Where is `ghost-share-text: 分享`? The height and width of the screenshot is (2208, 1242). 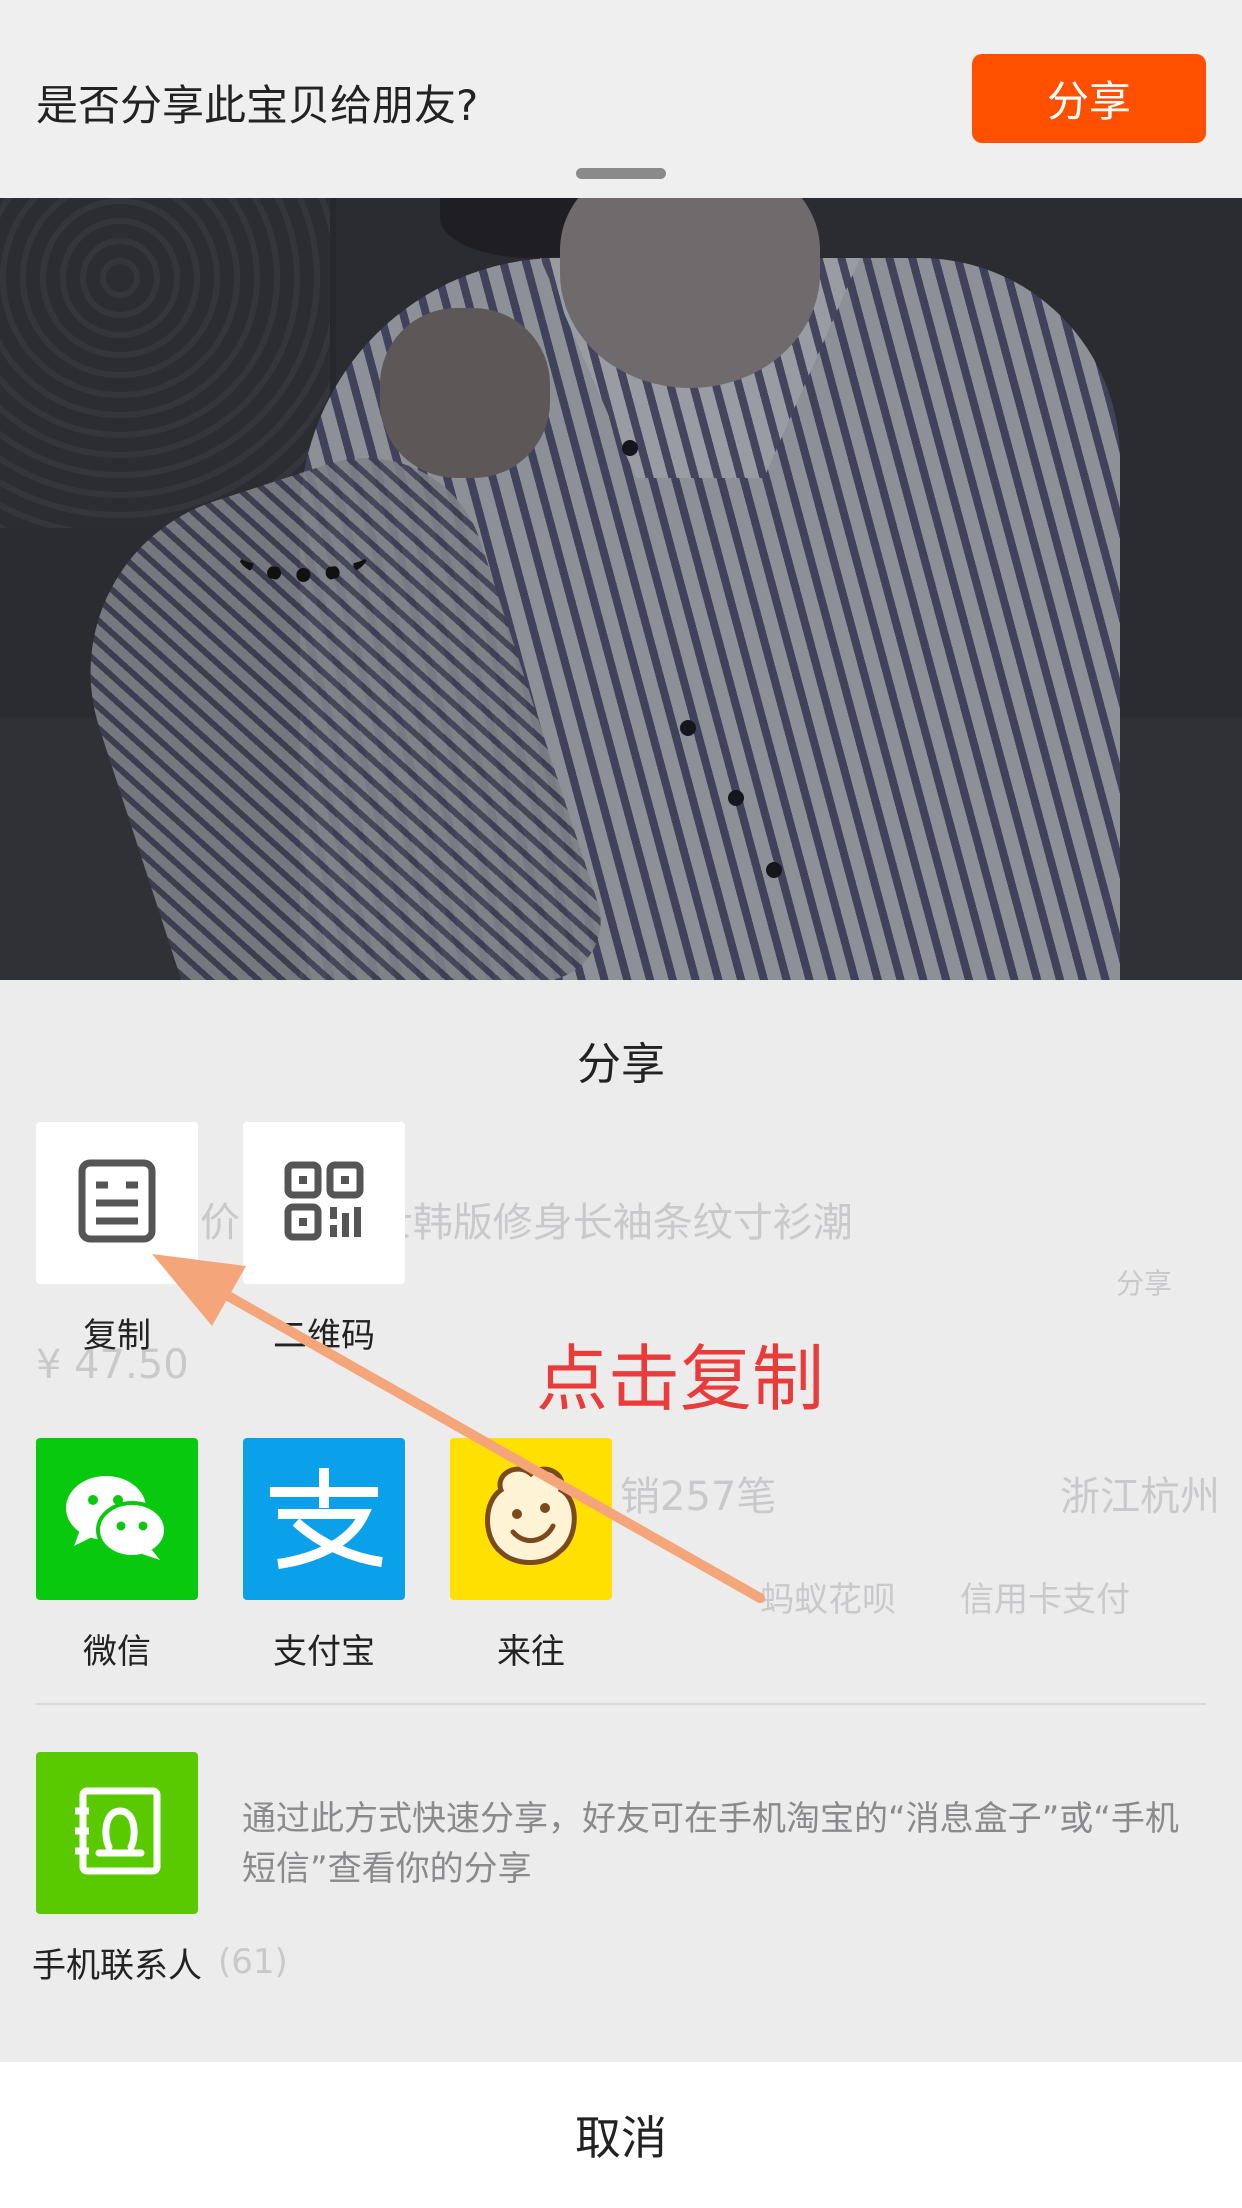 ghost-share-text: 分享 is located at coordinates (1144, 1283).